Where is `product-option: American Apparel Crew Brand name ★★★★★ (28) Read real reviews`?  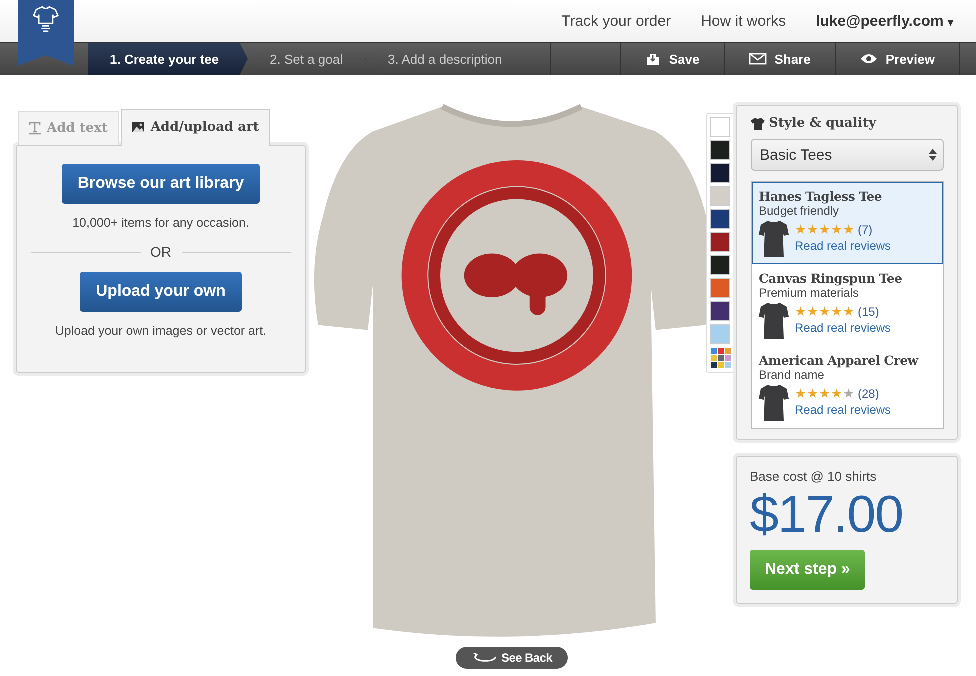
product-option: American Apparel Crew Brand name ★★★★★ (28) Read real reviews is located at coordinates (847, 387).